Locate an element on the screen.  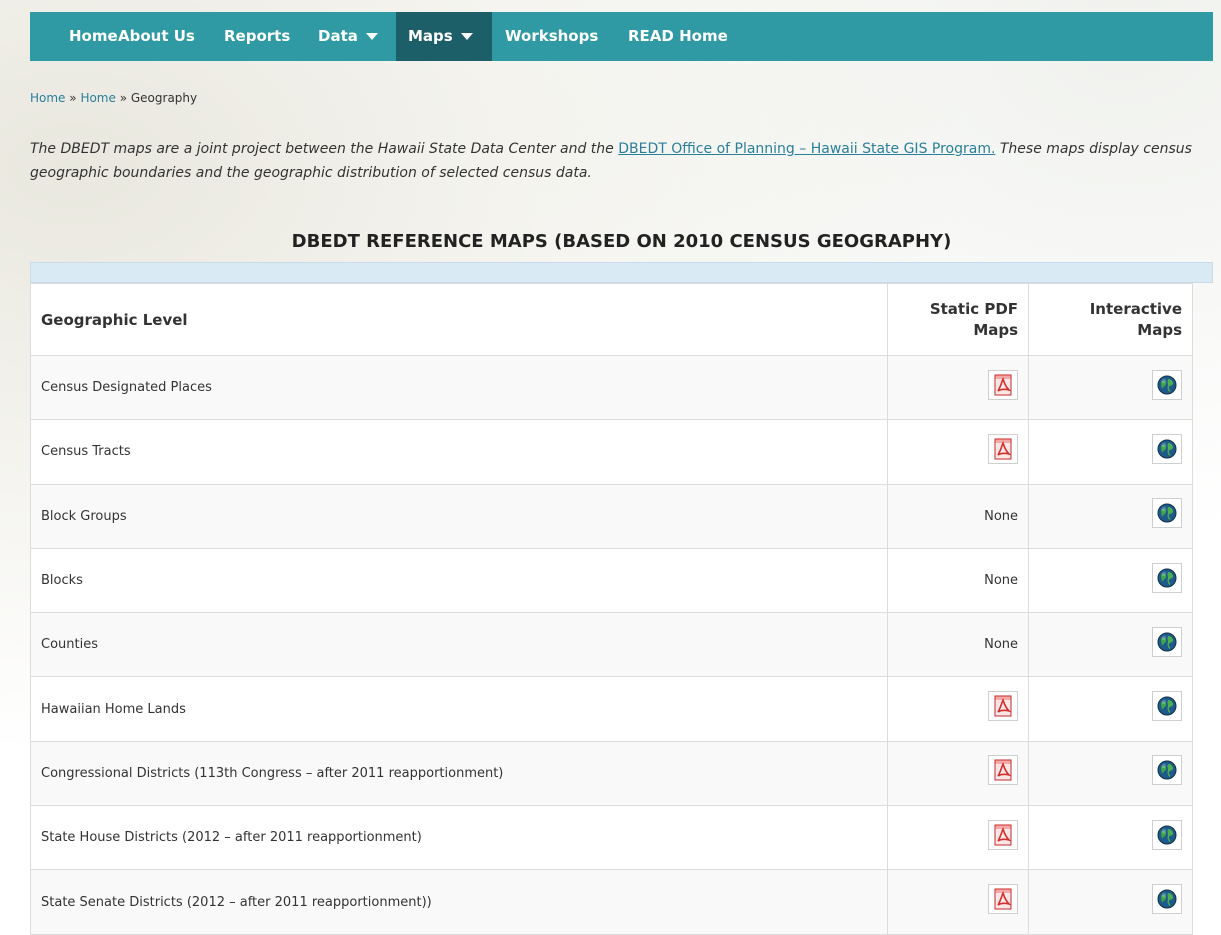
breadcrumb: Home » Home » Geography is located at coordinates (113, 98).